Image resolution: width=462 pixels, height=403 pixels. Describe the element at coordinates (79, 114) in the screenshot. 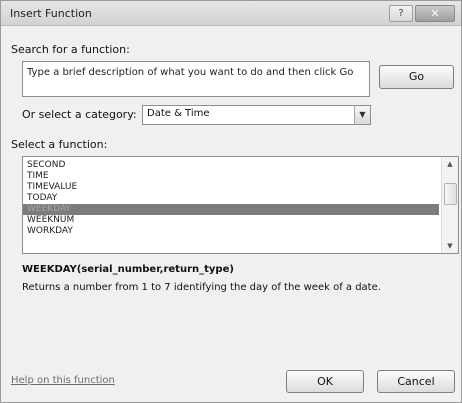

I see `category-label: Or select a category:` at that location.